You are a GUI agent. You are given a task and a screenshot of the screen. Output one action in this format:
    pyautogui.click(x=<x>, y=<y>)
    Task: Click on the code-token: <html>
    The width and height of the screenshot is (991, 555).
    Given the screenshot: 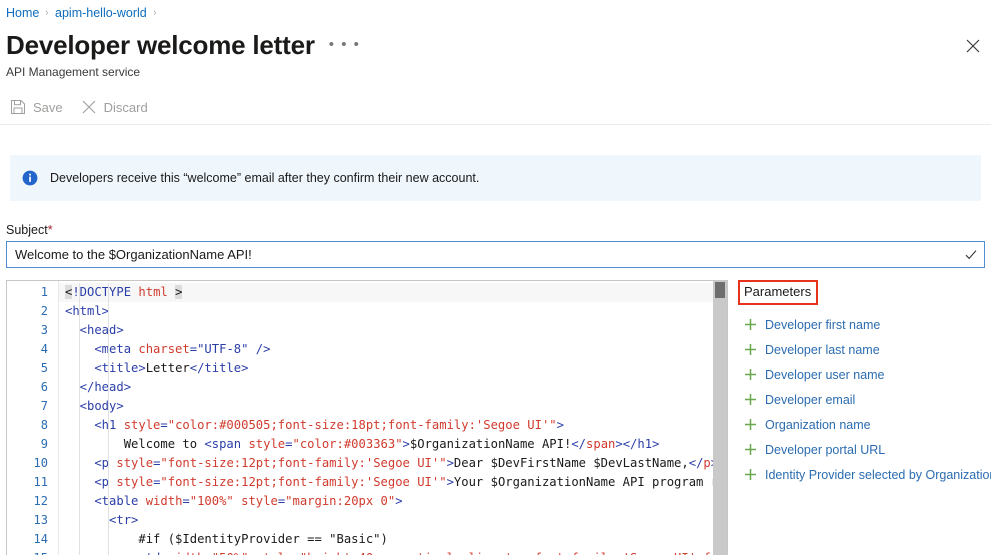 What is the action you would take?
    pyautogui.click(x=87, y=311)
    